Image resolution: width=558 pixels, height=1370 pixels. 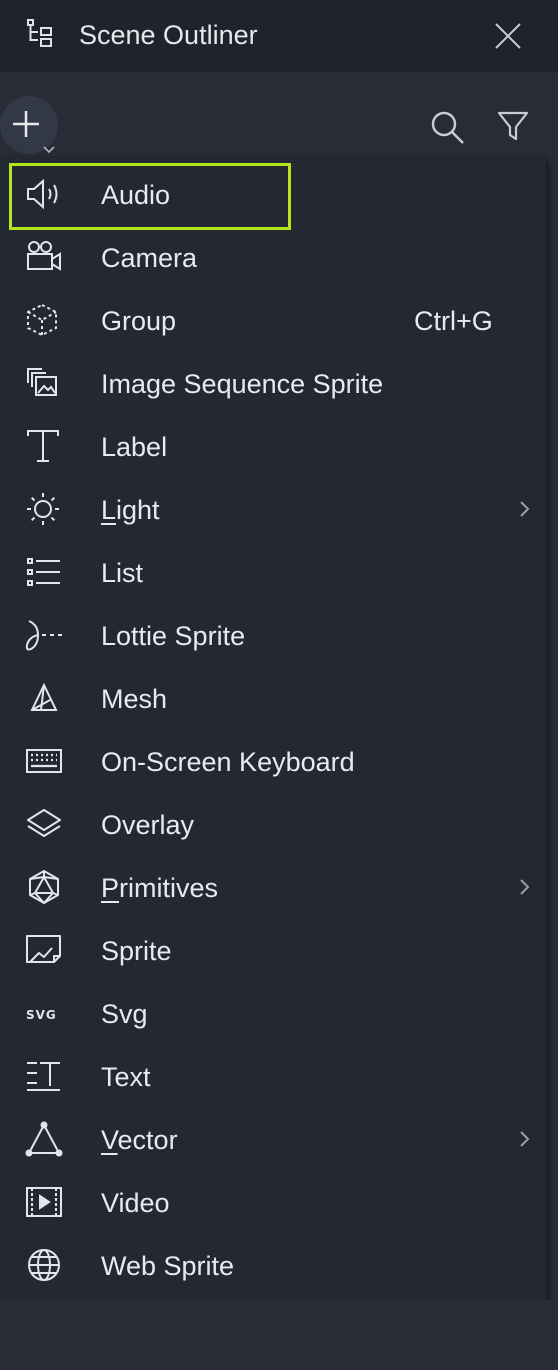 What do you see at coordinates (149, 258) in the screenshot?
I see `menu-item-label: Camera` at bounding box center [149, 258].